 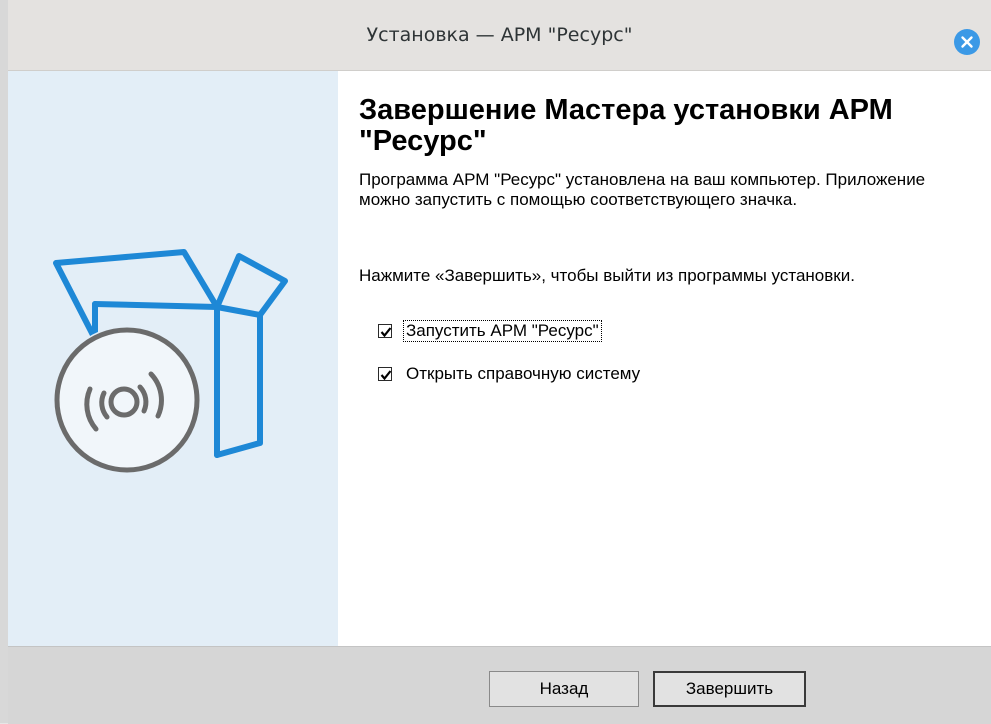 I want to click on title-bar: Установка — АРМ "Ресурс", so click(x=499, y=35).